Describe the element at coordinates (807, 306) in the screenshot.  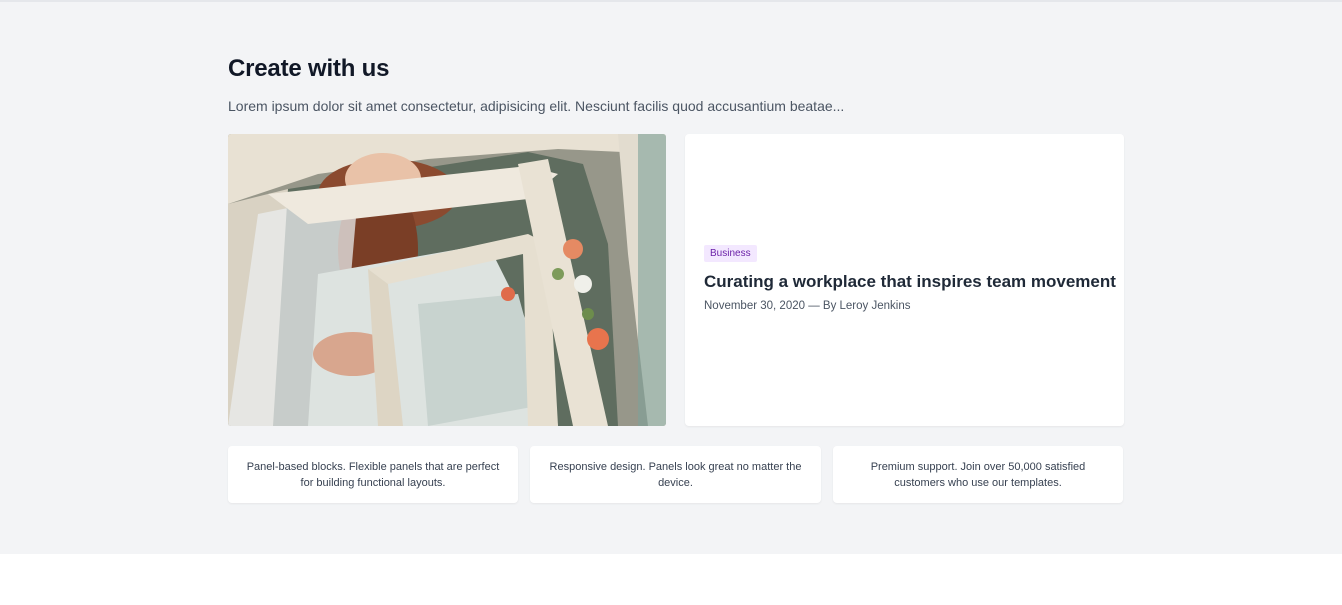
I see `post-meta: November 30, 2020 — By Leroy Jenkins` at that location.